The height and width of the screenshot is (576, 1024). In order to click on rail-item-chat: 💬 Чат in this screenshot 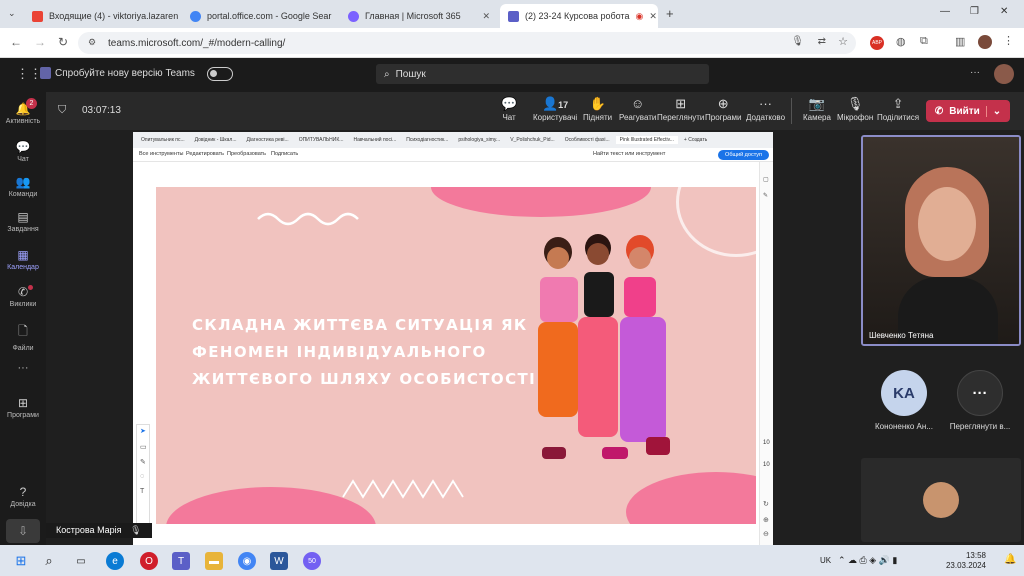, I will do `click(23, 151)`.